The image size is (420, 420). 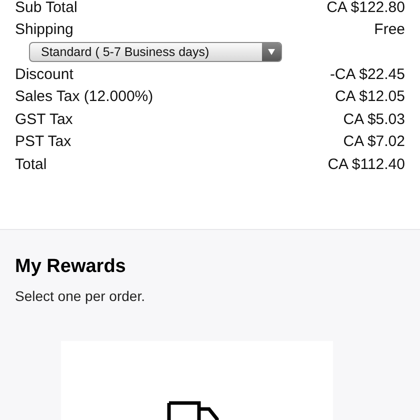 I want to click on summary-label: Discount, so click(x=44, y=74).